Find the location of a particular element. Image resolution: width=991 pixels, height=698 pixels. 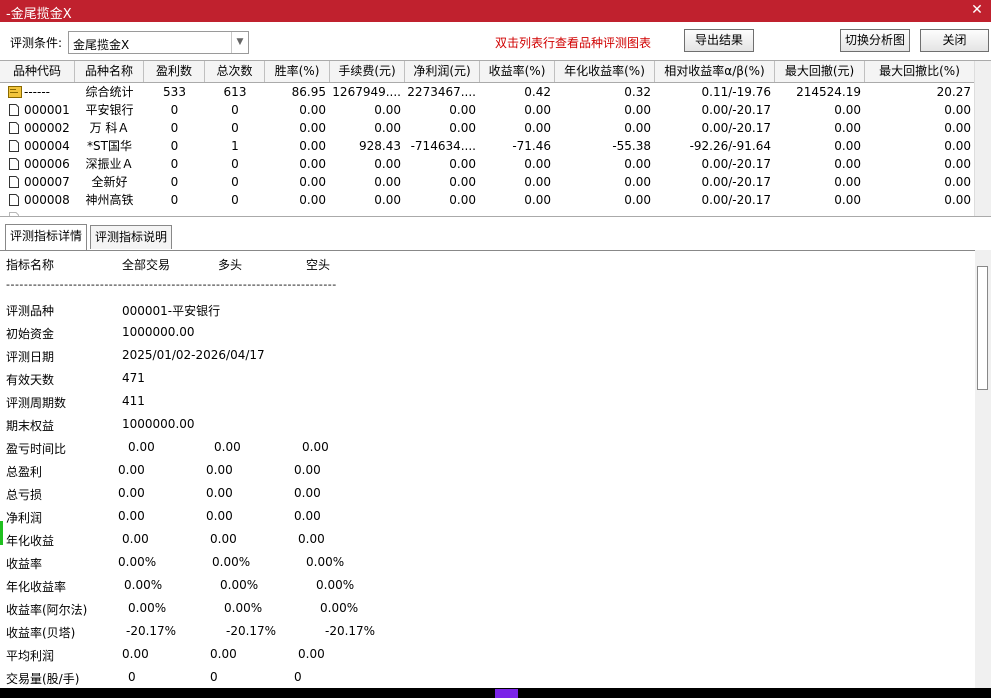

condition-combo: 金尾揽金X ▼ is located at coordinates (158, 42).